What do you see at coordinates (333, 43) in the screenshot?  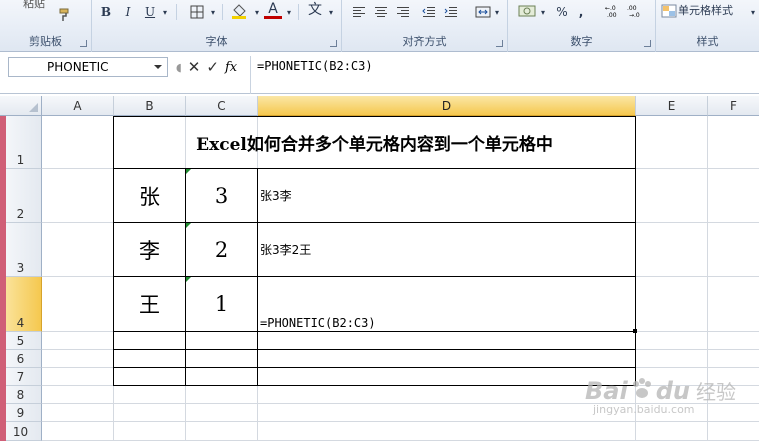 I see `font-launcher-icon` at bounding box center [333, 43].